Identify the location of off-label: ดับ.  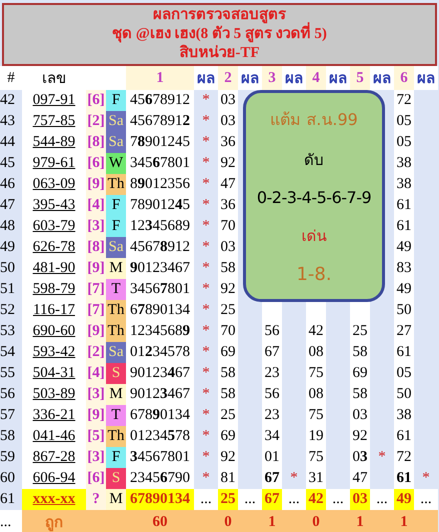
(314, 161).